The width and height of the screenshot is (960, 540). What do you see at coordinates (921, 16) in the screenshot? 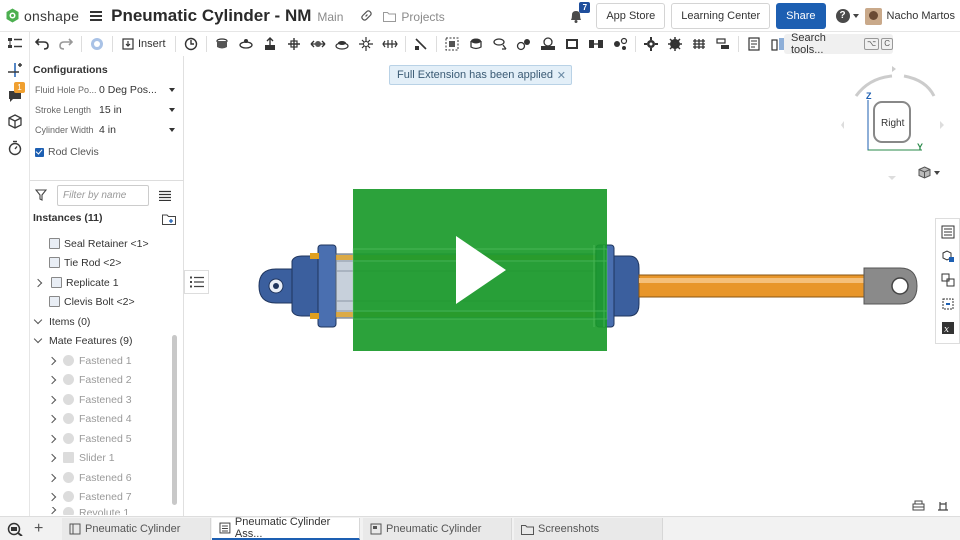
I see `user-name: Nacho Martos` at bounding box center [921, 16].